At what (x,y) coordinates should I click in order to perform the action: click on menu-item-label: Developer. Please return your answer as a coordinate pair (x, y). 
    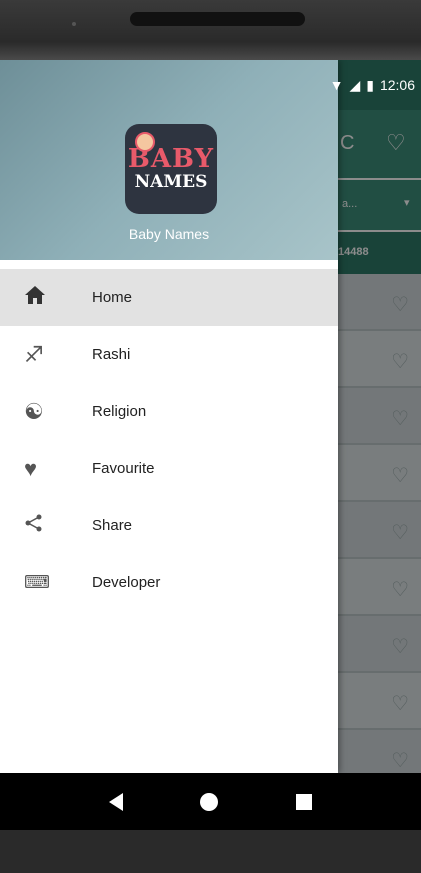
    Looking at the image, I should click on (126, 582).